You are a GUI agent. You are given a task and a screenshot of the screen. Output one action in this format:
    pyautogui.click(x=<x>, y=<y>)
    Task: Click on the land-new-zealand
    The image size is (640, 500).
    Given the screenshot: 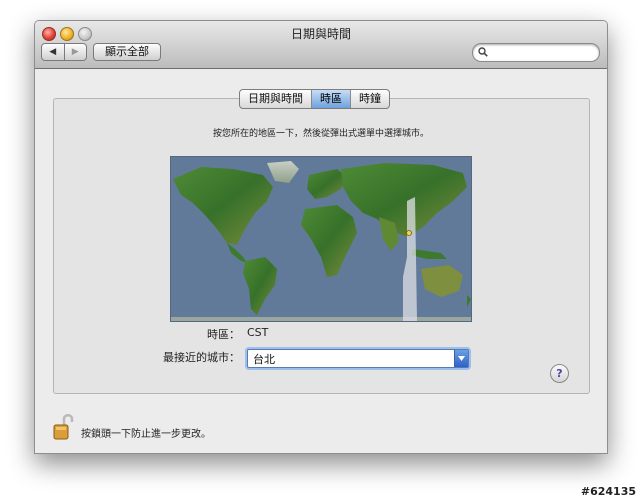 What is the action you would take?
    pyautogui.click(x=469, y=301)
    